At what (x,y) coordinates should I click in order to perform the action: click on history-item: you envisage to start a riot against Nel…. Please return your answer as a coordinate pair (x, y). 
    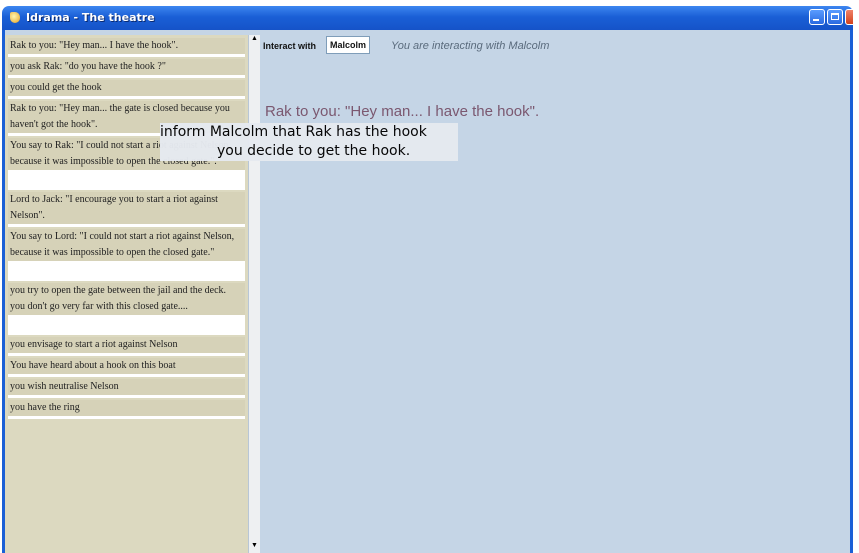
    Looking at the image, I should click on (126, 346).